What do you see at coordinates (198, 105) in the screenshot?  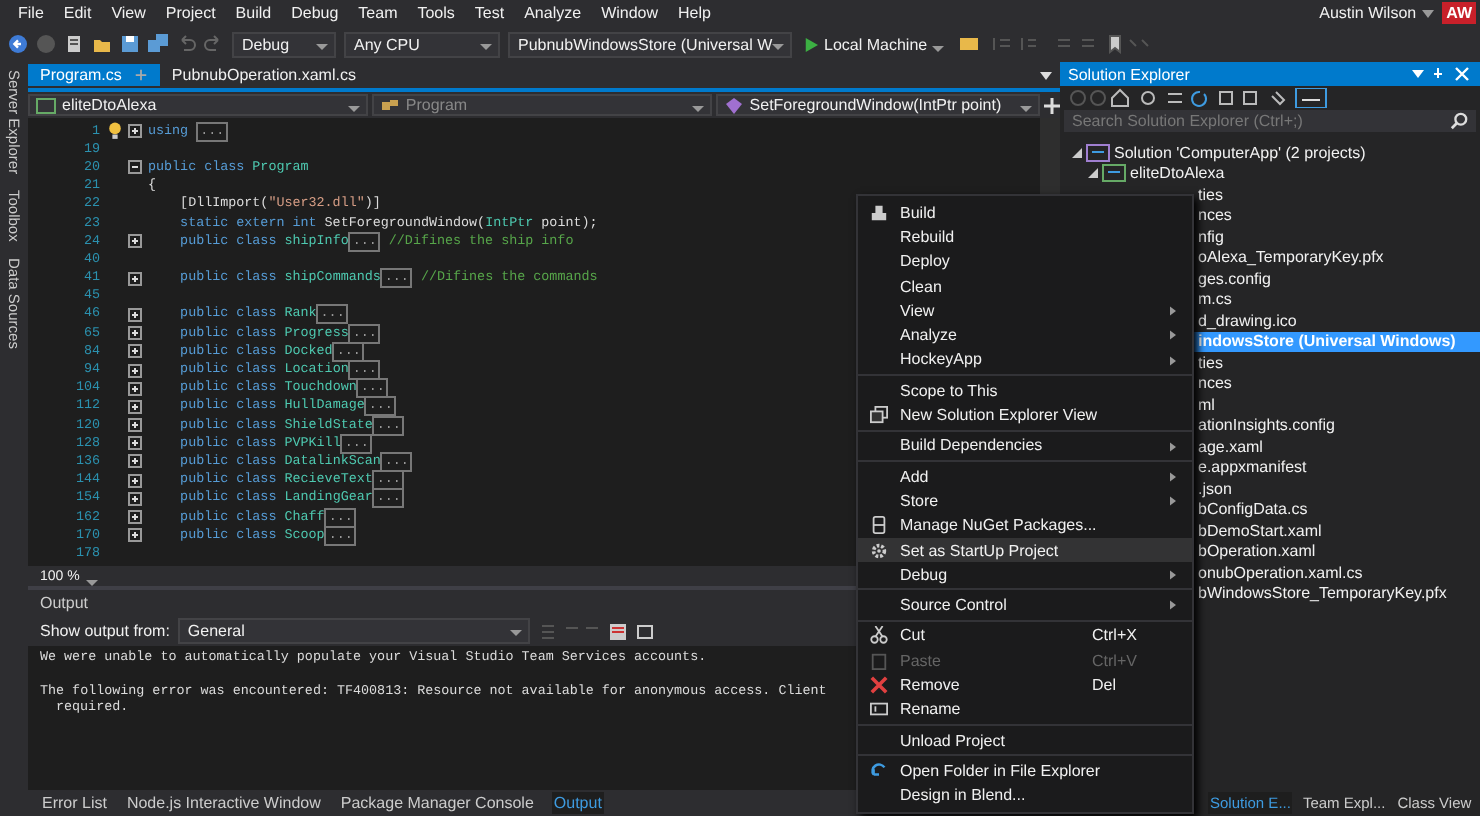 I see `project-dropdown: eliteDtoAlexa` at bounding box center [198, 105].